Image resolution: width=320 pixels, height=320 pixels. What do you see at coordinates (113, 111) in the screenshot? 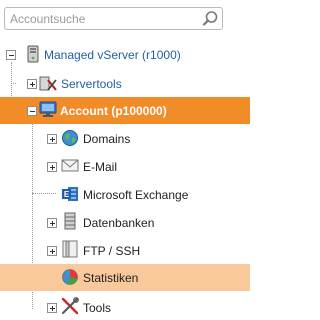
I see `tree-item-label: Account (p100000)` at bounding box center [113, 111].